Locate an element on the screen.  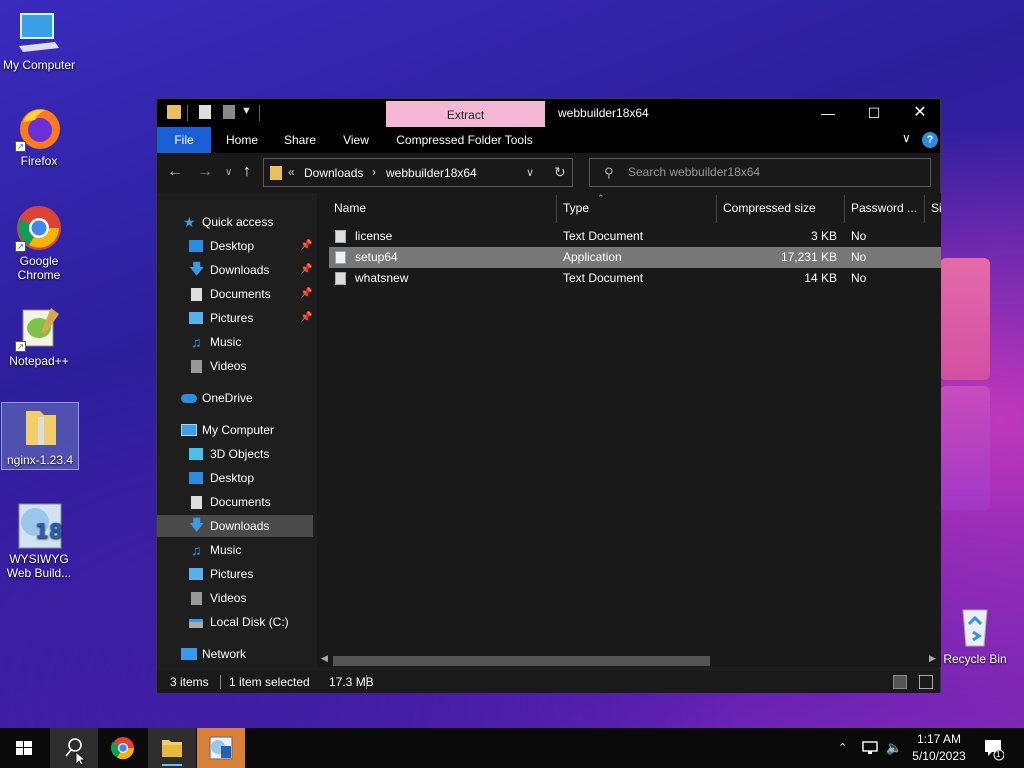
wallpaper-logo-pane-bottom is located at coordinates (965, 448).